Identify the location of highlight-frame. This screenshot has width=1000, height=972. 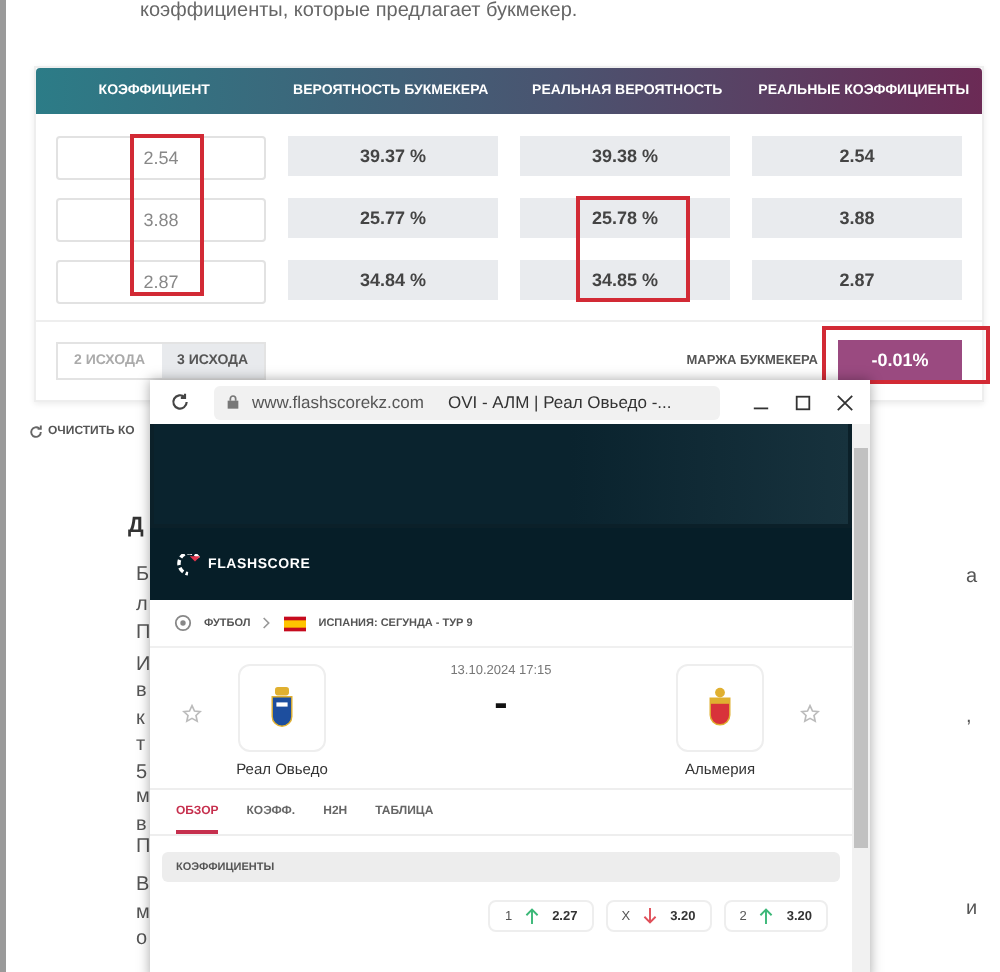
(633, 249).